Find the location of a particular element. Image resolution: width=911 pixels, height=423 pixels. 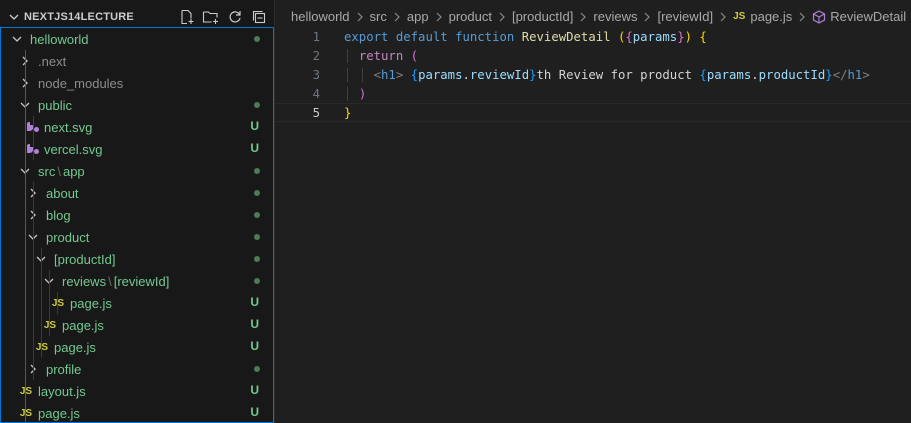

collapse-all-icon is located at coordinates (259, 17).